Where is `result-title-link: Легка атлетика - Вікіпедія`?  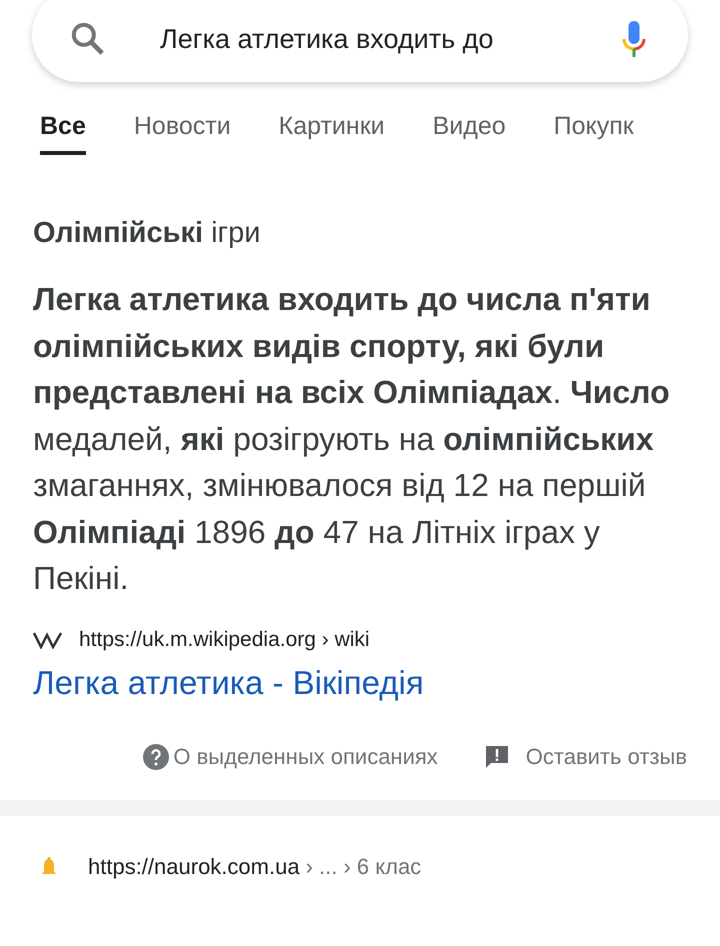
result-title-link: Легка атлетика - Вікіпедія is located at coordinates (228, 683).